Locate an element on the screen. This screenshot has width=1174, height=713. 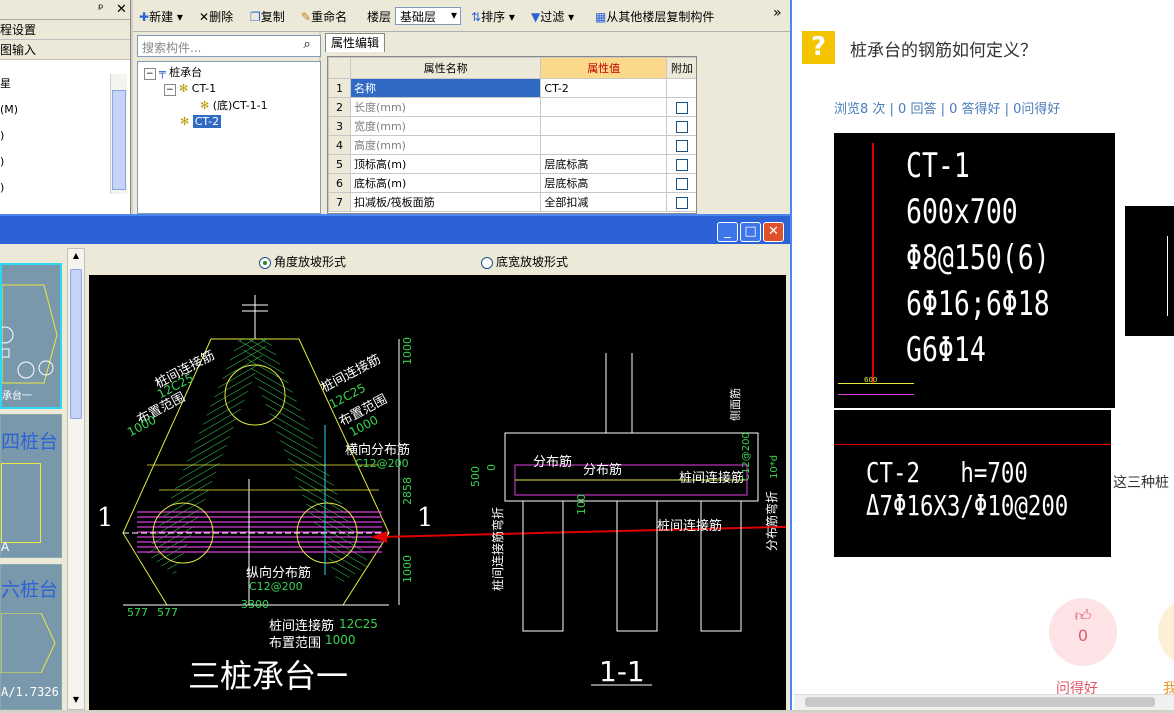
scroll-down-icon: ▼ is located at coordinates (76, 701).